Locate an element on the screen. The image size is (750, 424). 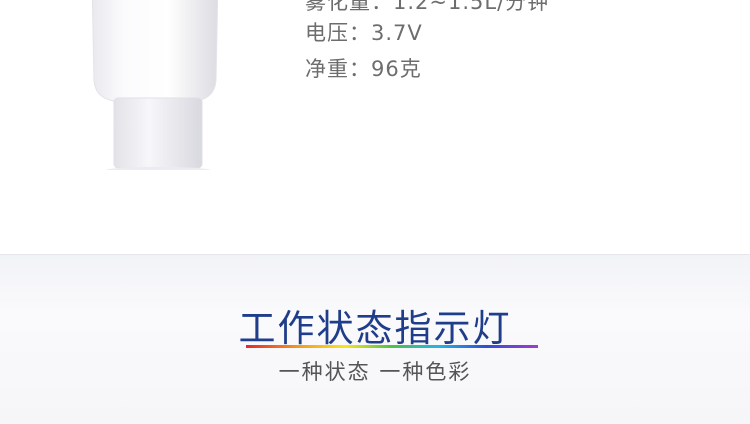
spec-net-weight: 净重：96克 is located at coordinates (363, 69).